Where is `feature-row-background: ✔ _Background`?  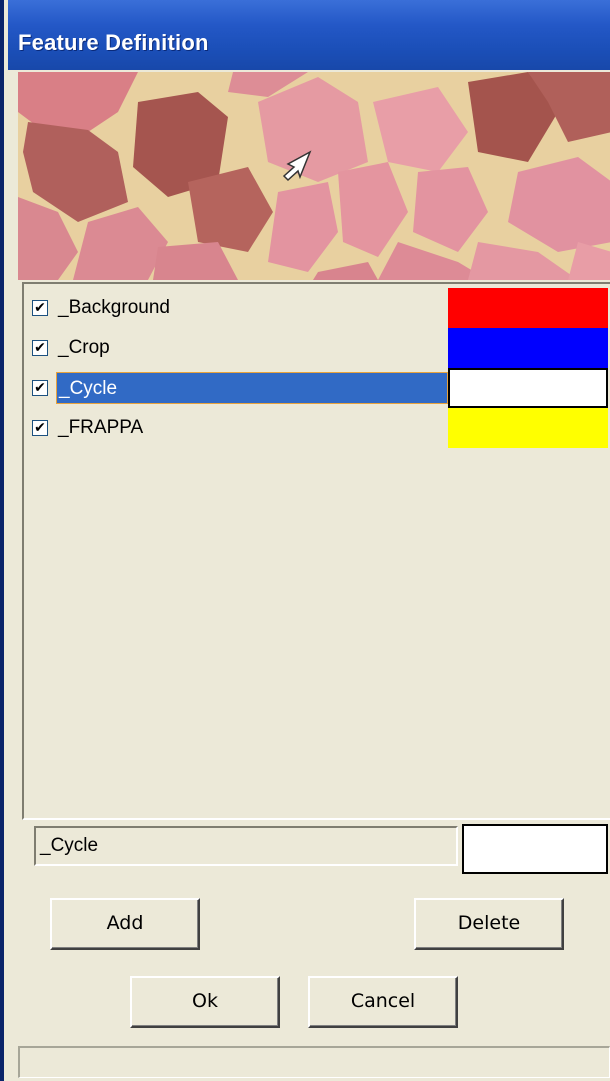
feature-row-background: ✔ _Background is located at coordinates (318, 308).